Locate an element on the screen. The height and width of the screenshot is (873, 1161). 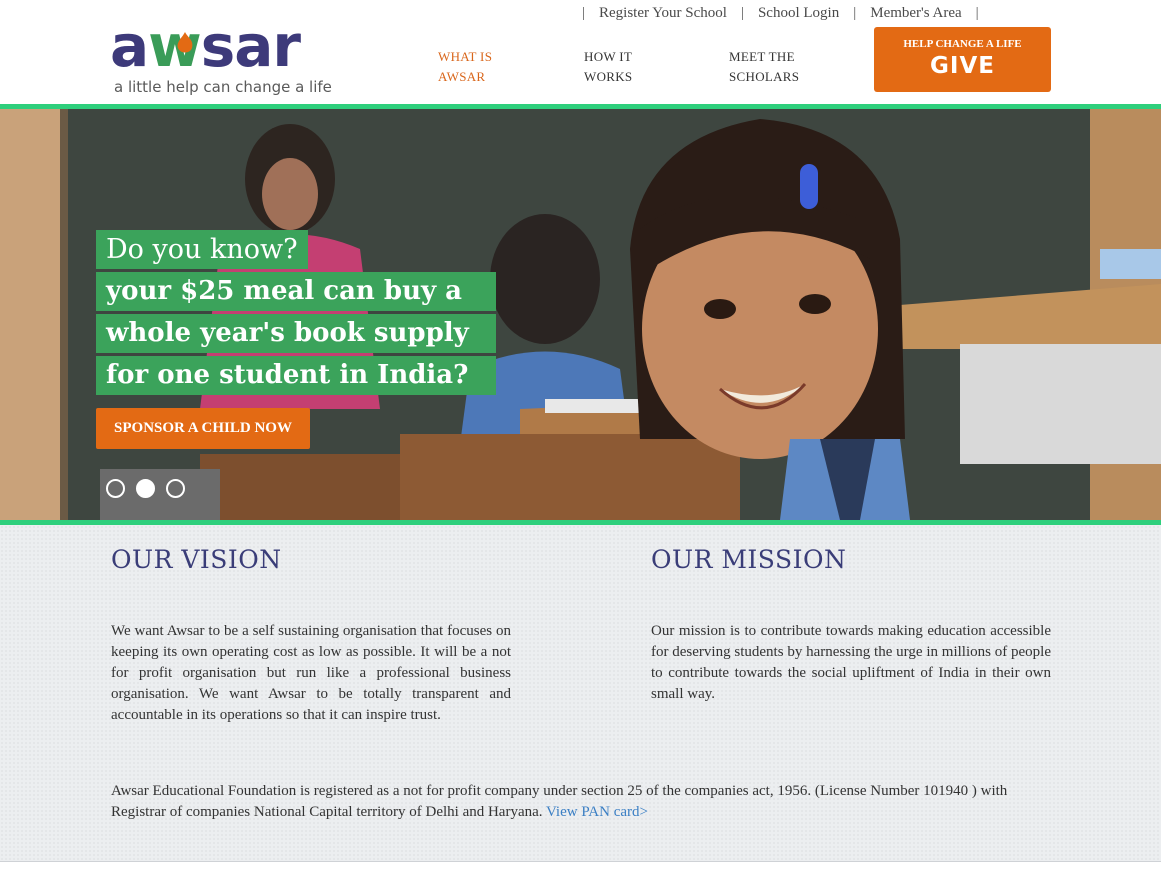
view-pan-card-link: View PAN card> is located at coordinates (597, 812).